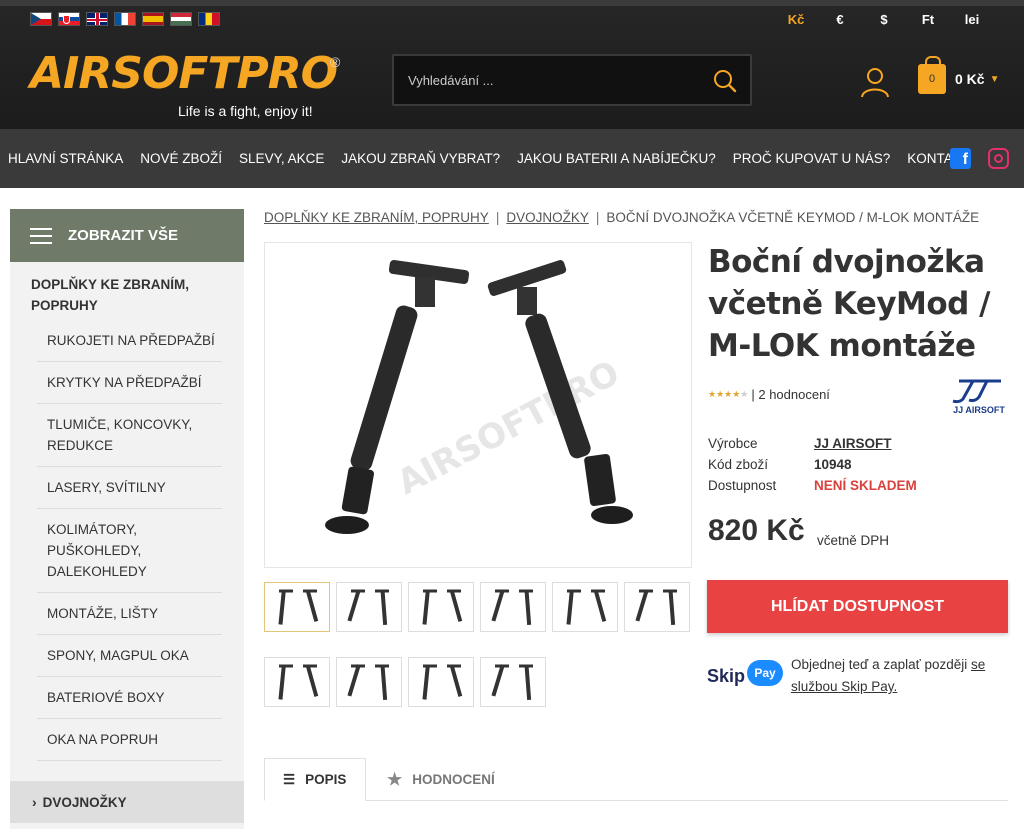 Image resolution: width=1024 pixels, height=829 pixels. I want to click on nav-new-products: NOVÉ ZBOŽÍ, so click(181, 158).